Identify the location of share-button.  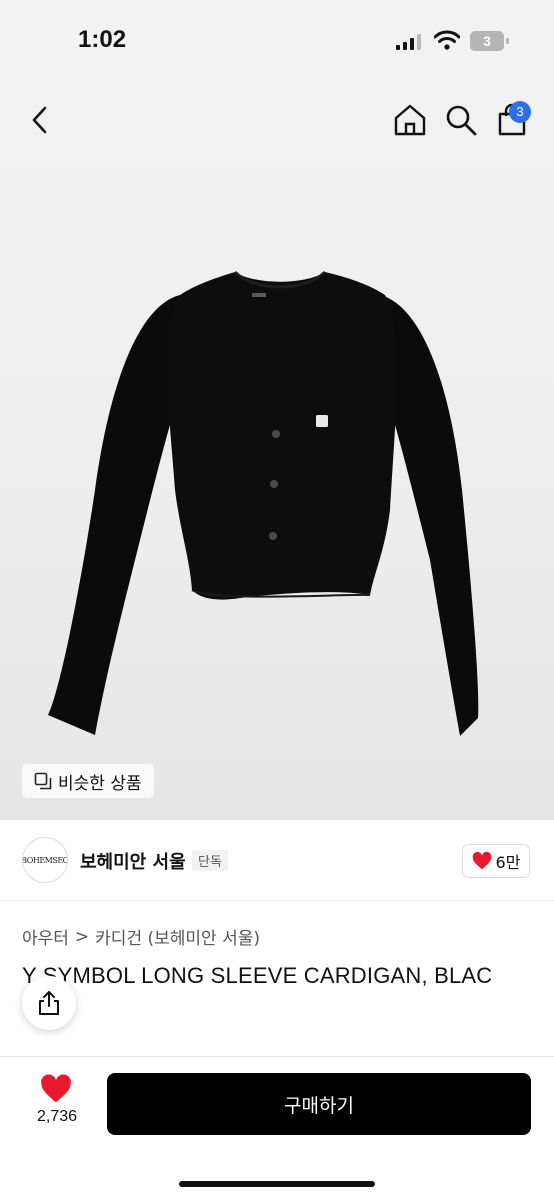
(49, 1003).